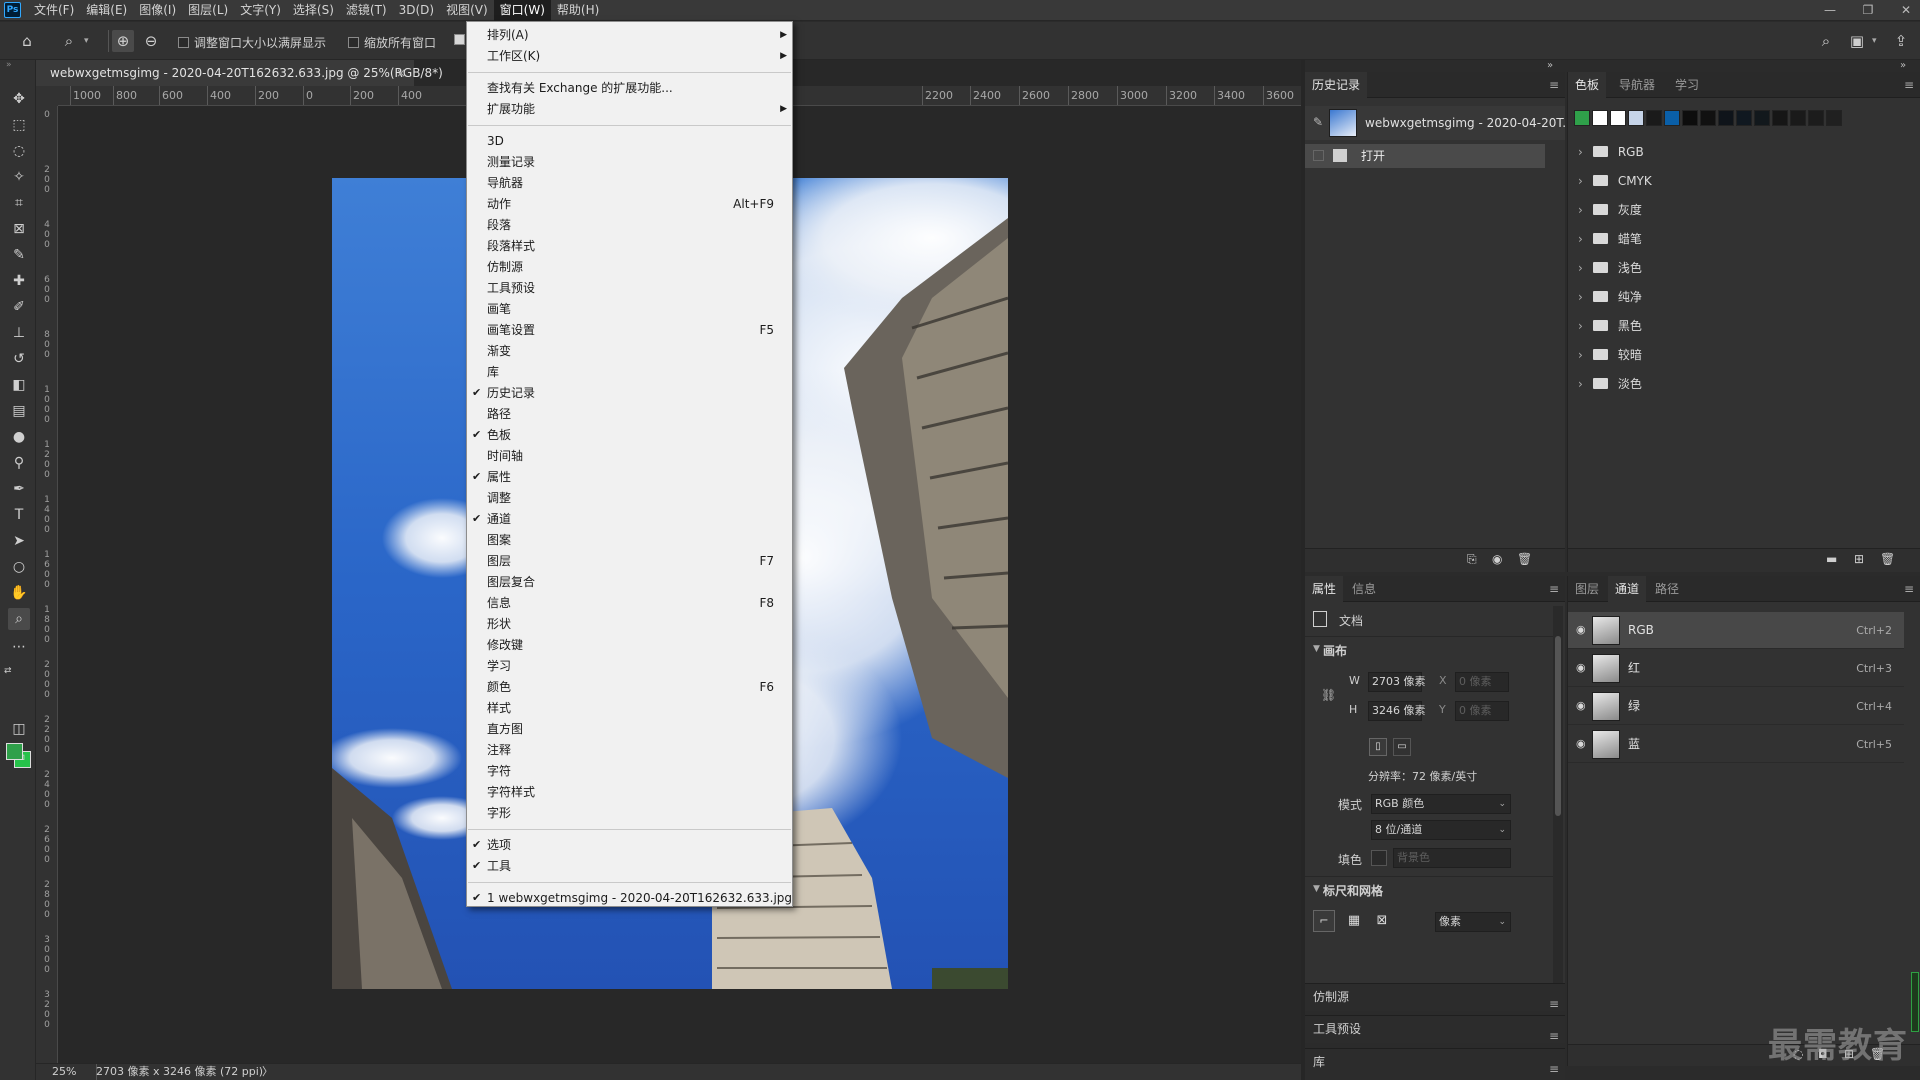  What do you see at coordinates (1354, 921) in the screenshot?
I see `grid-icon: ▦` at bounding box center [1354, 921].